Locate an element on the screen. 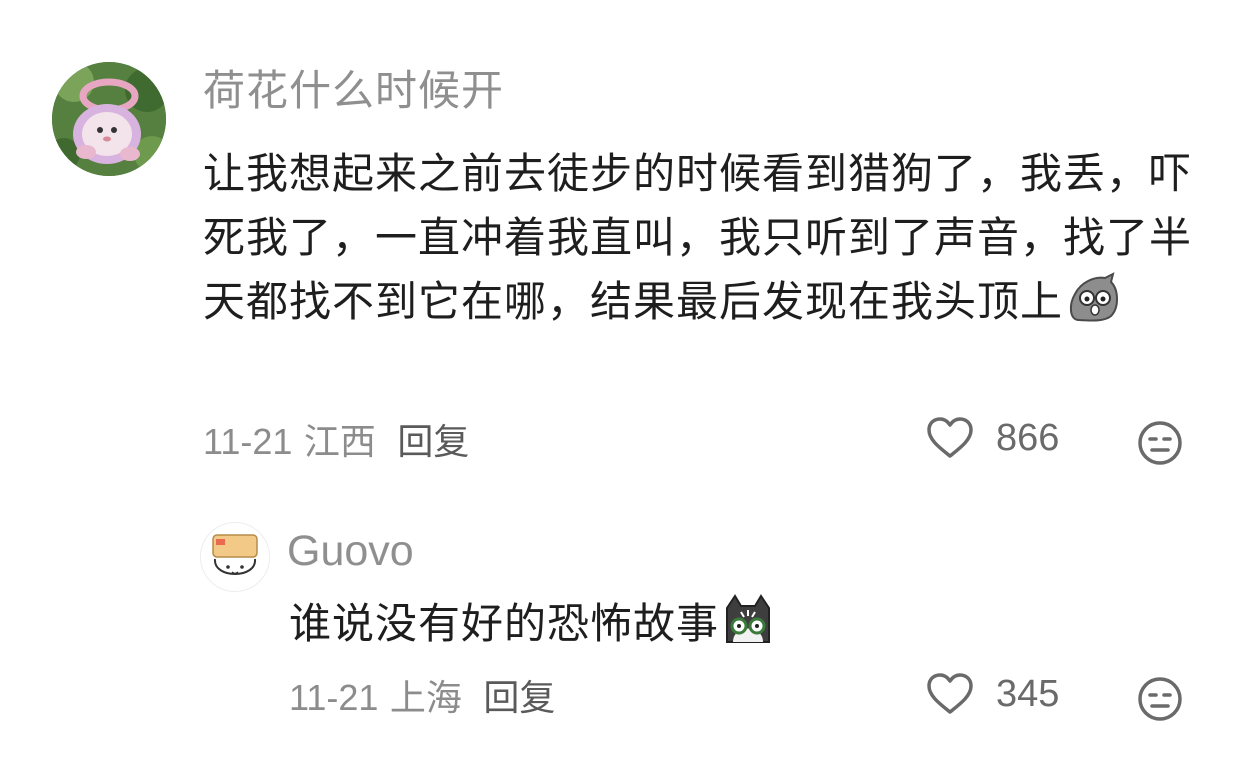 The width and height of the screenshot is (1260, 764). comment-username: 荷花什么时候开 is located at coordinates (353, 91).